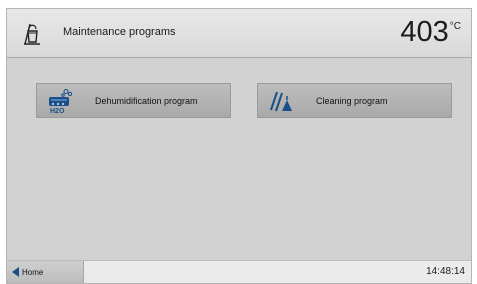 Image resolution: width=477 pixels, height=284 pixels. What do you see at coordinates (32, 34) in the screenshot?
I see `bucket-brush-icon` at bounding box center [32, 34].